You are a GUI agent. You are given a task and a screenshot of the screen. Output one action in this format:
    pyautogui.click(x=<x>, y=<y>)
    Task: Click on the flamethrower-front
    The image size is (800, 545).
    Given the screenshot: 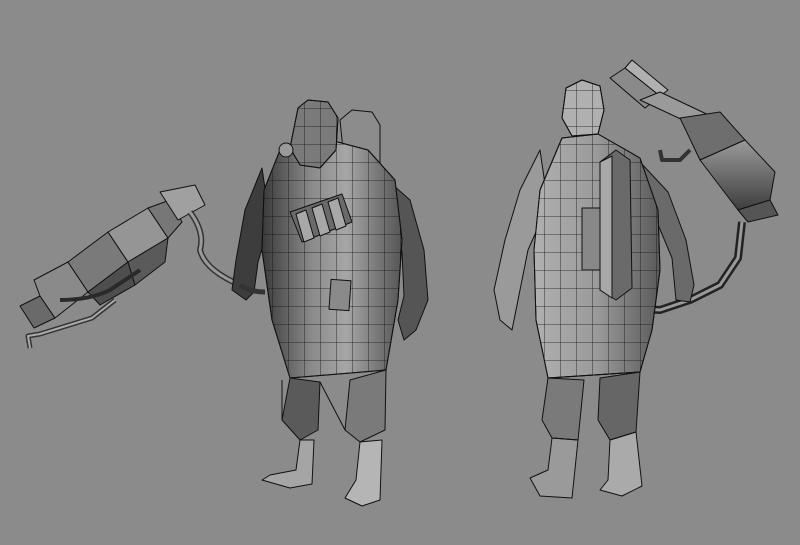 What is the action you would take?
    pyautogui.click(x=130, y=266)
    